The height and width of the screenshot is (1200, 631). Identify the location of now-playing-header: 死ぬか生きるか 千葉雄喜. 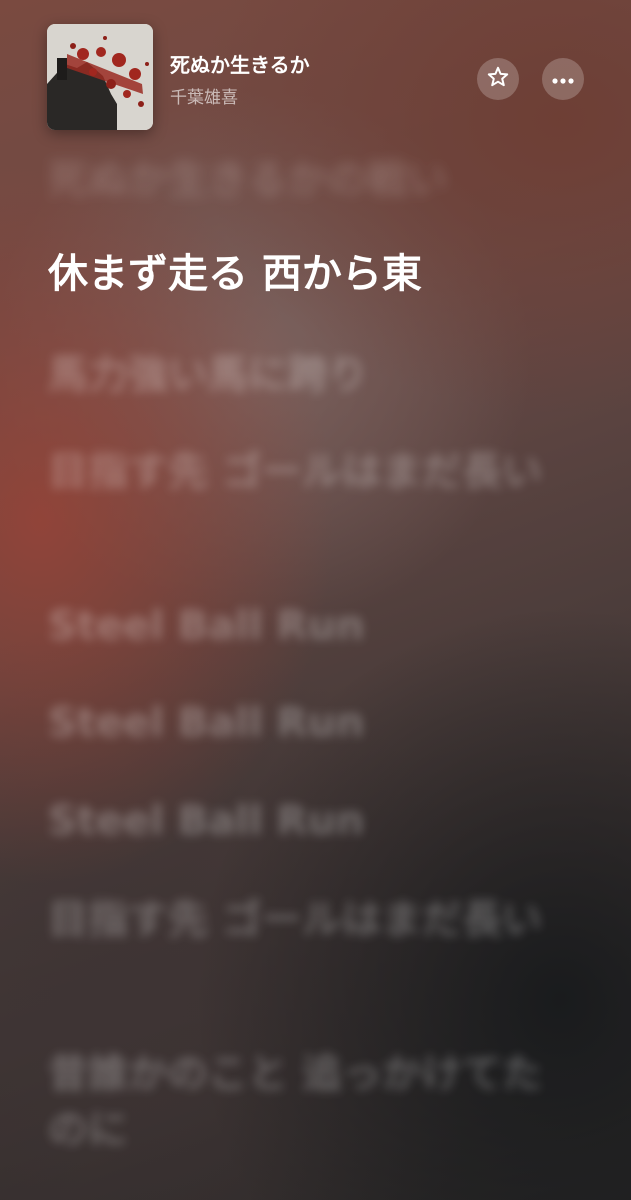
(315, 75).